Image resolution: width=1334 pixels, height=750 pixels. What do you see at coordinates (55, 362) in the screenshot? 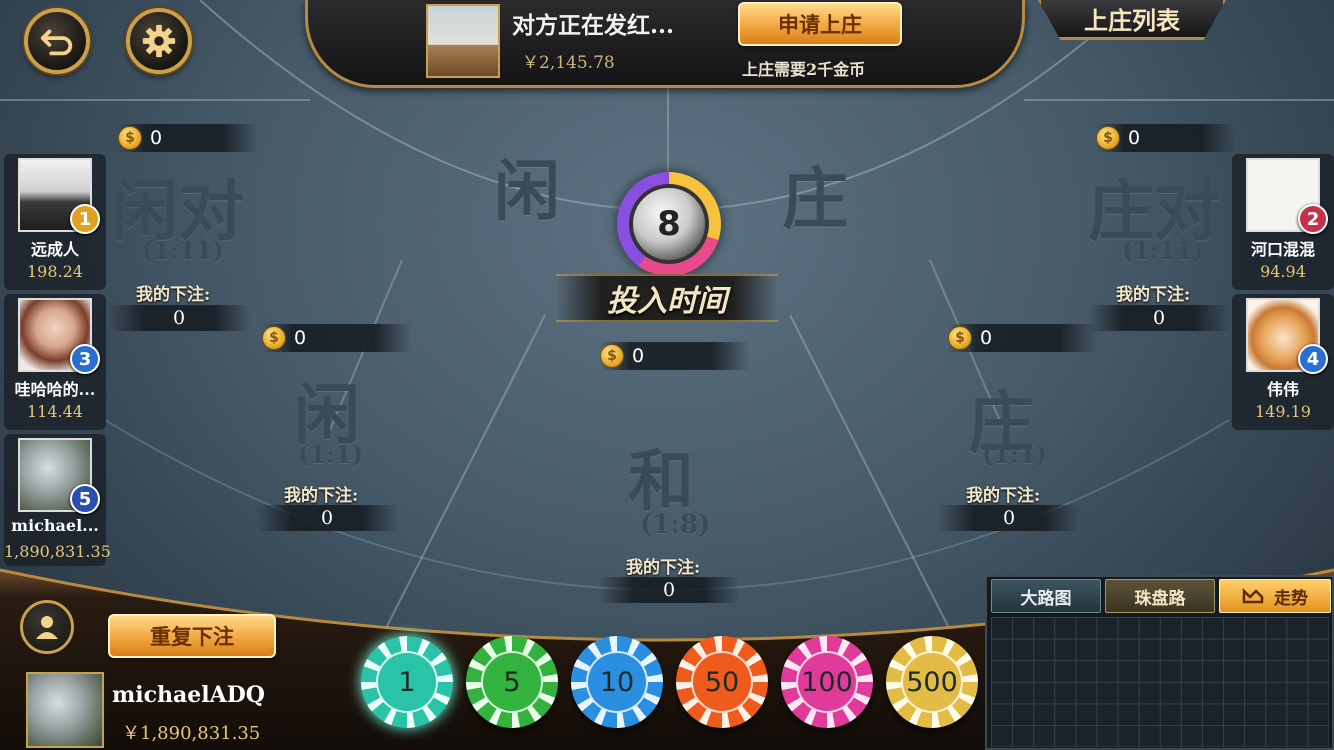
I see `seat-left-2: 3 哇哈哈的... 114.44` at bounding box center [55, 362].